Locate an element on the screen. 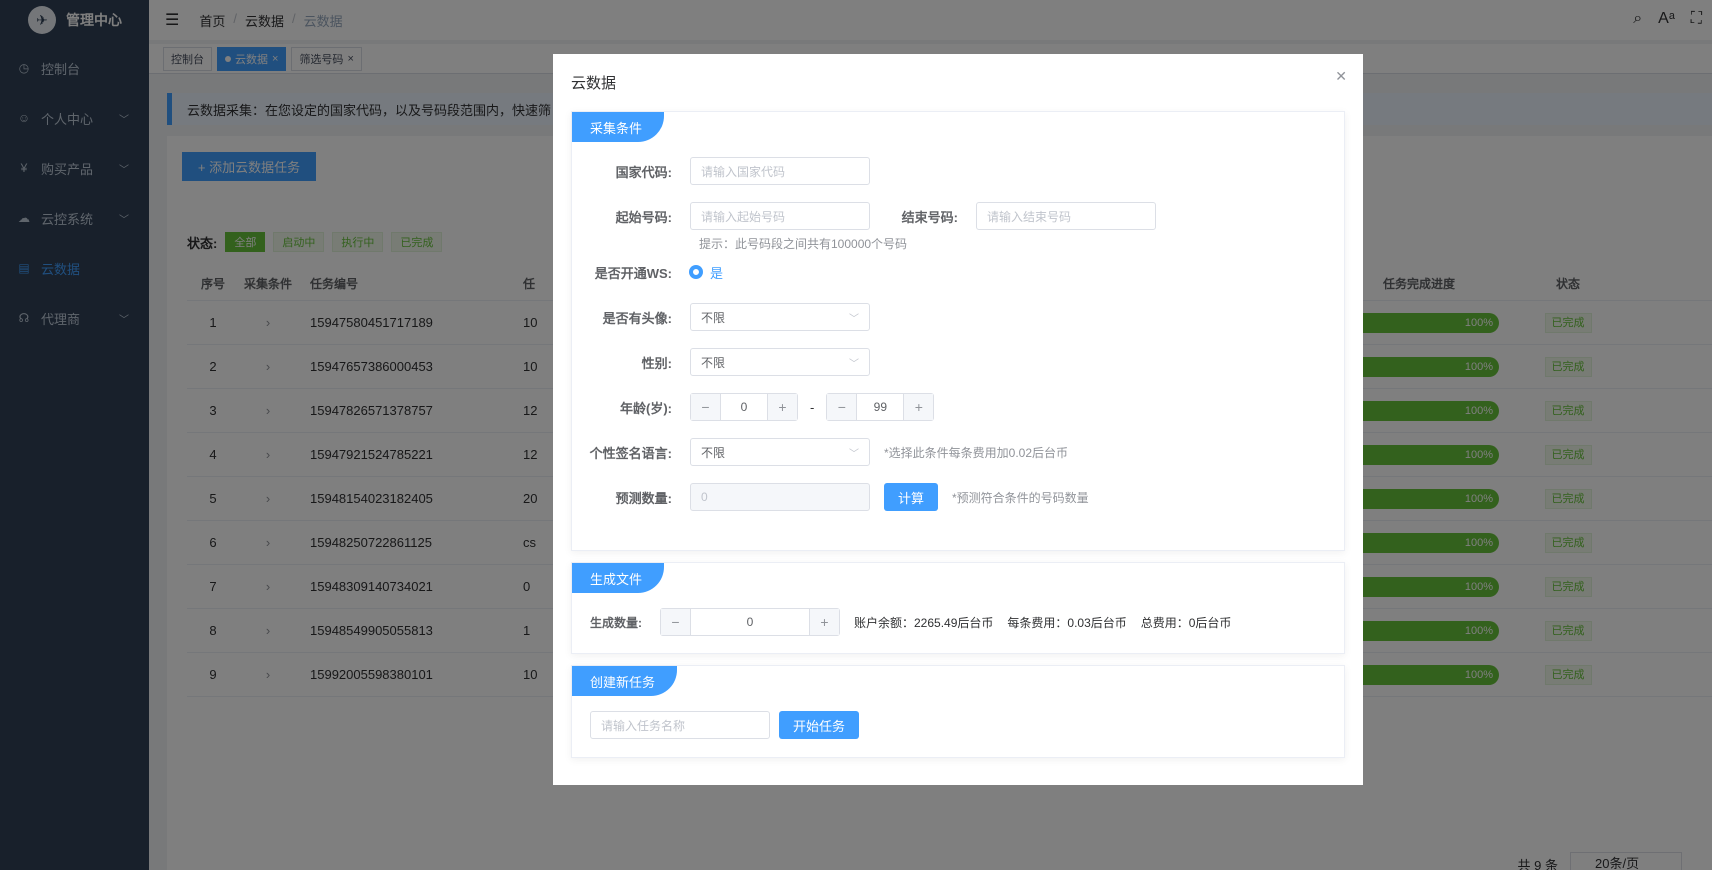  start-task-button: 开始任务 is located at coordinates (819, 725).